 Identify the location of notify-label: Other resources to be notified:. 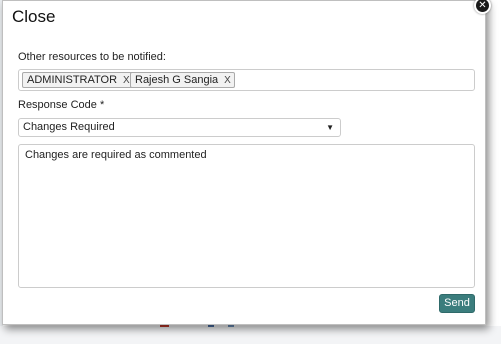
(92, 57).